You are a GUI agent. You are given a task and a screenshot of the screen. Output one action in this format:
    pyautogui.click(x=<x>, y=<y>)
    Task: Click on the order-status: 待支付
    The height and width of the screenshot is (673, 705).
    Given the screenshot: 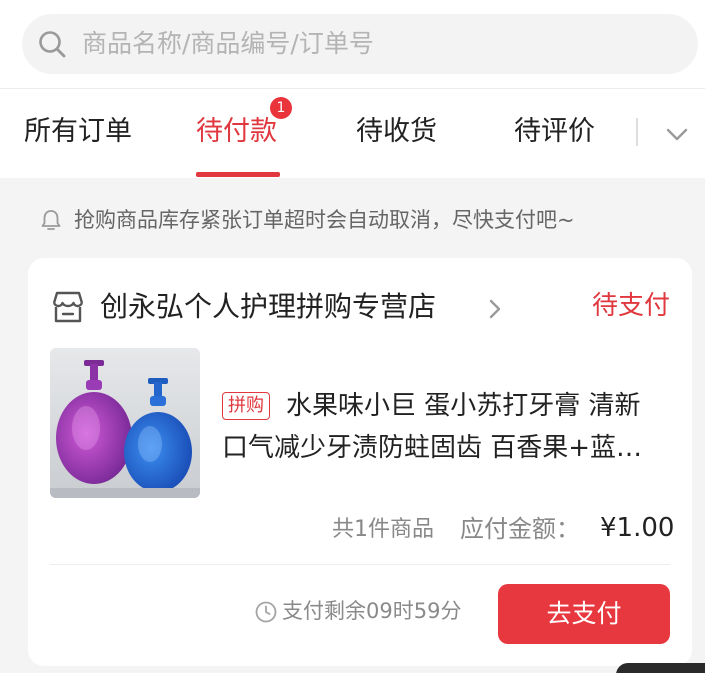 What is the action you would take?
    pyautogui.click(x=630, y=306)
    